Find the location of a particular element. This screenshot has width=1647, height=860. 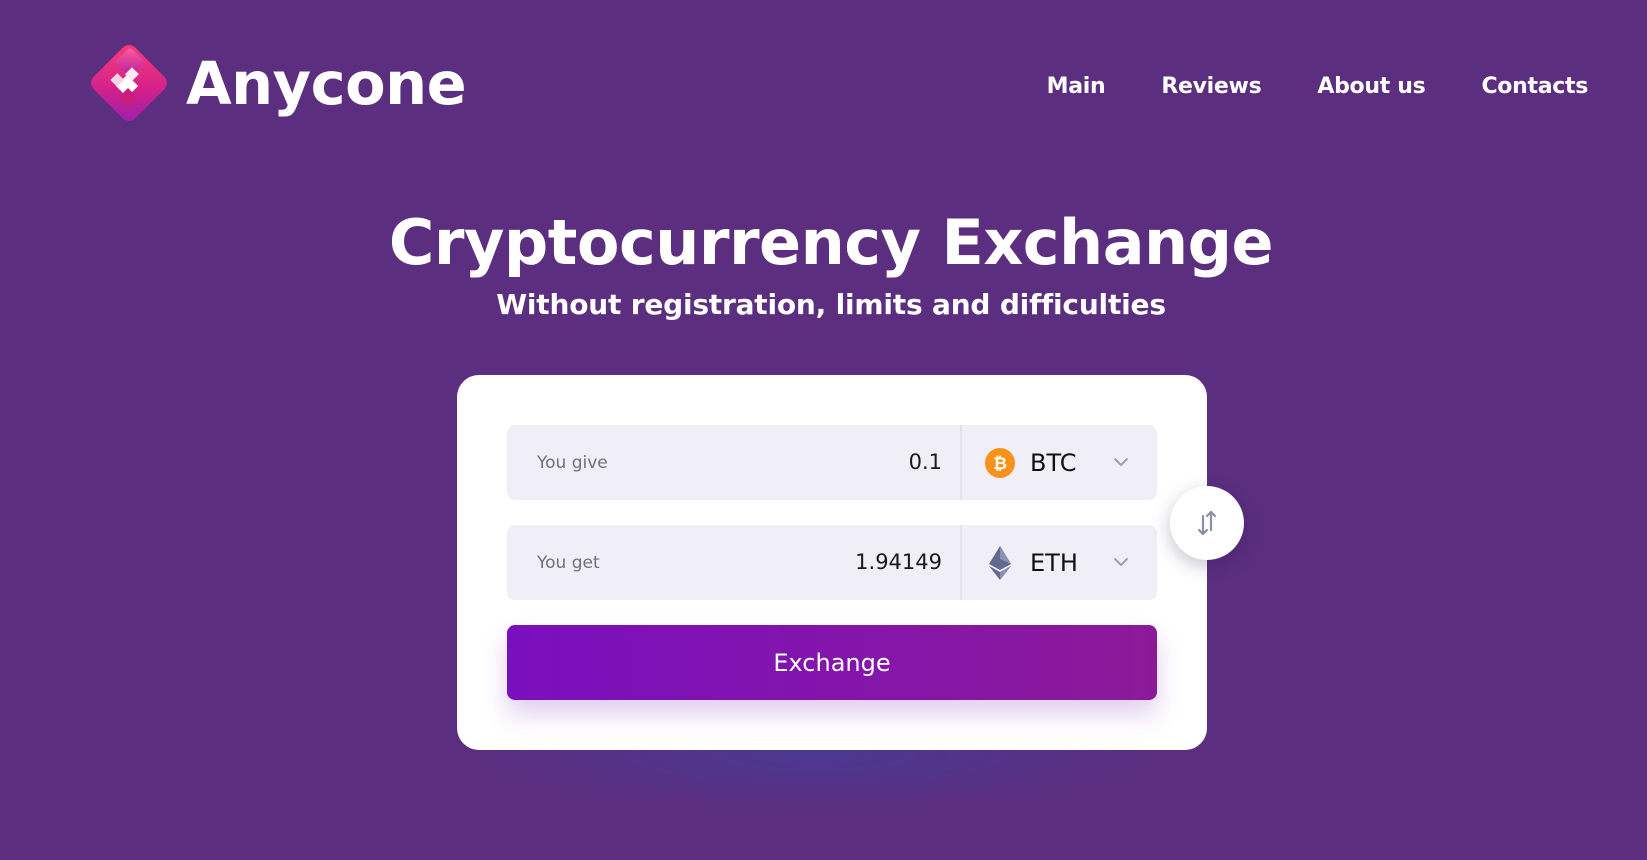

hero-title: Cryptocurrency Exchange is located at coordinates (831, 242).